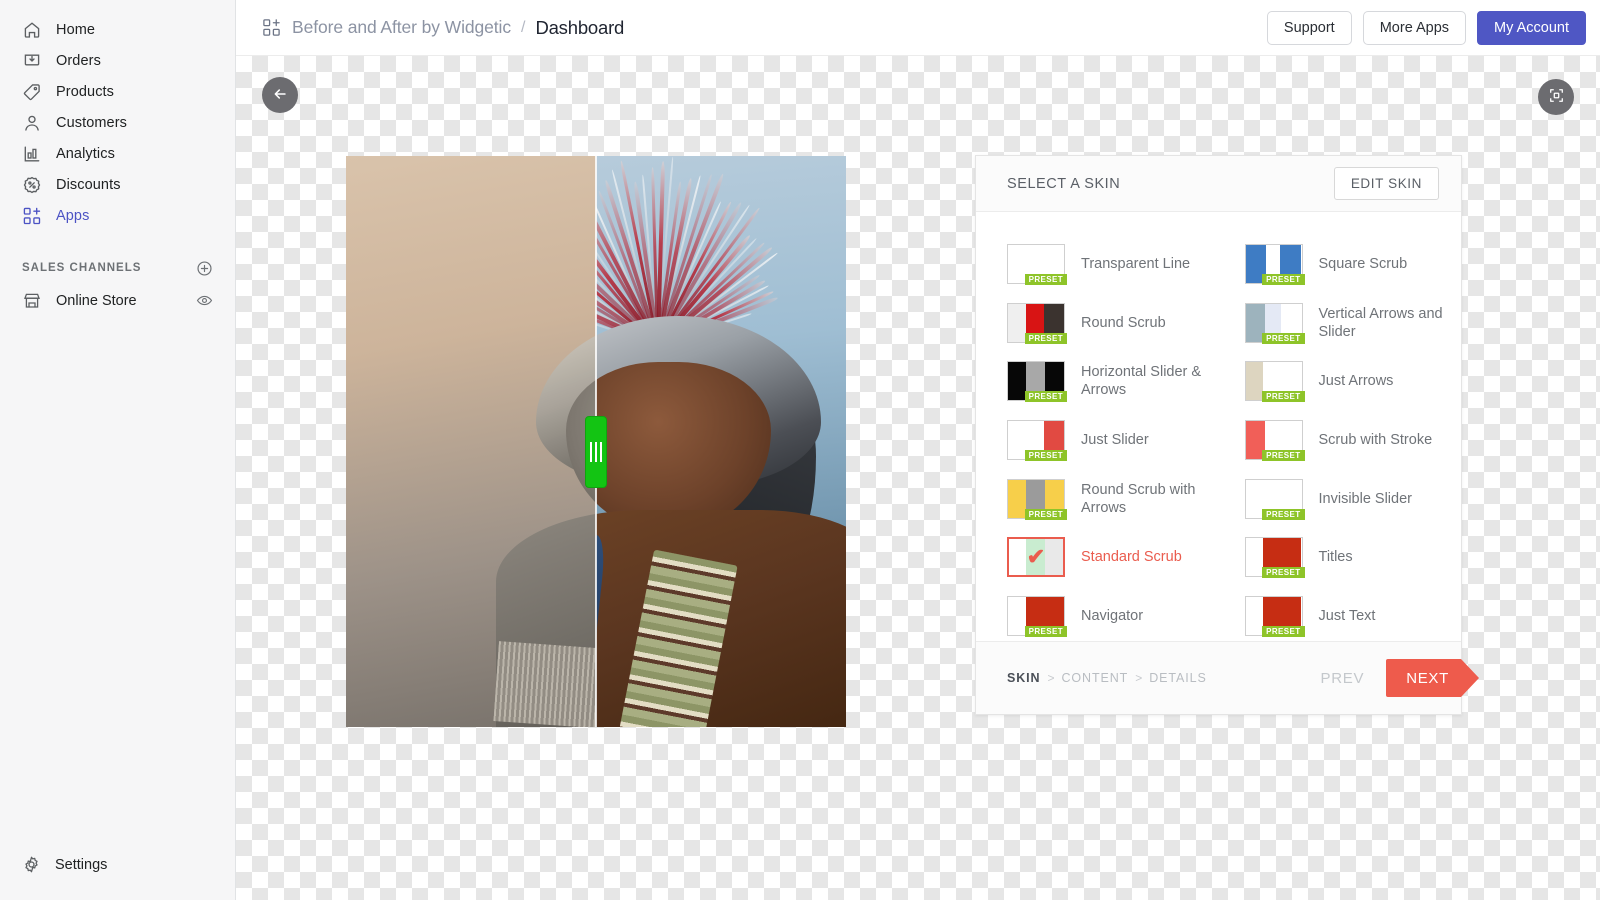 The image size is (1600, 900). Describe the element at coordinates (117, 91) in the screenshot. I see `sidebar-item-products: Products` at that location.